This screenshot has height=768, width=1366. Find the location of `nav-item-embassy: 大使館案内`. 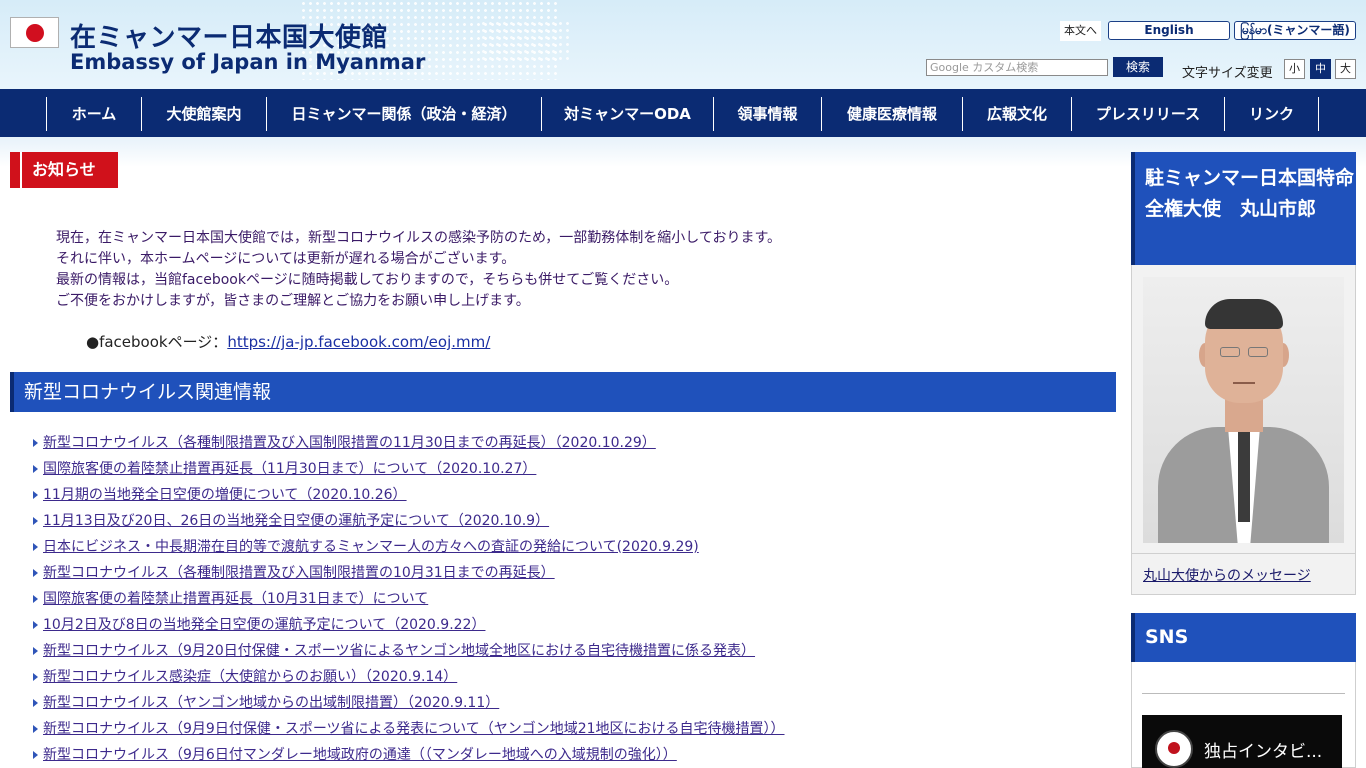

nav-item-embassy: 大使館案内 is located at coordinates (203, 114).